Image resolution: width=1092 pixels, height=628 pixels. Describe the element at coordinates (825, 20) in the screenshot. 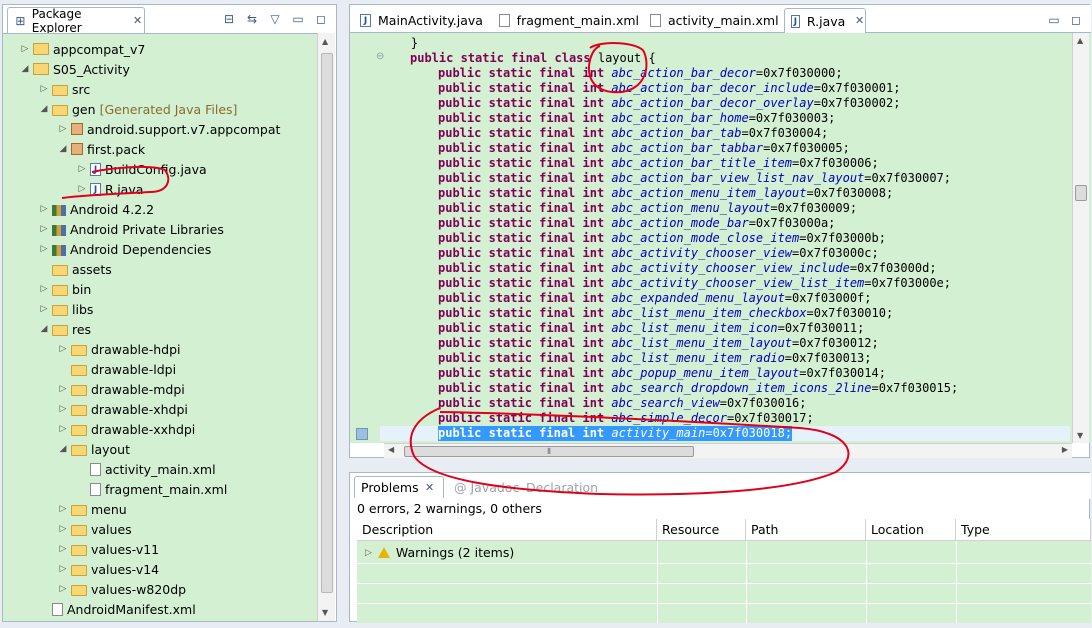

I see `editor-tab: J R.java ✕` at that location.